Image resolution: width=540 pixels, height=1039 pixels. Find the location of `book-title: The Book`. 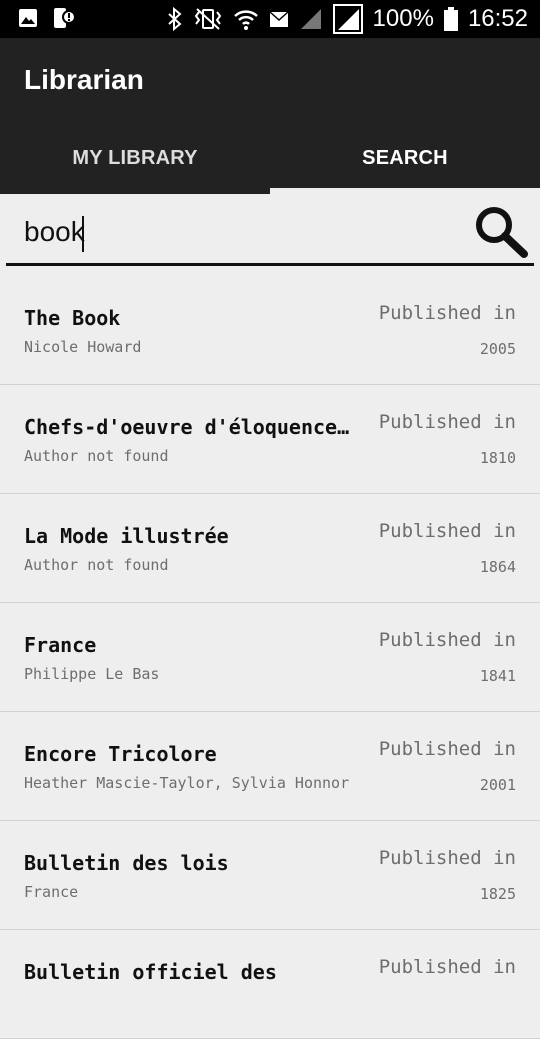

book-title: The Book is located at coordinates (72, 318).